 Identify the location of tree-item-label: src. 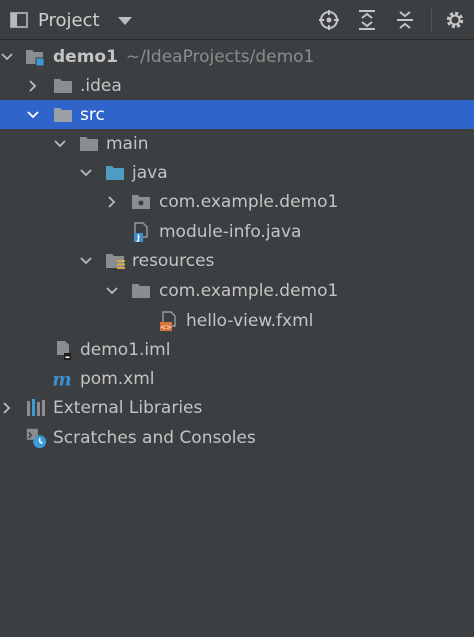
(92, 114).